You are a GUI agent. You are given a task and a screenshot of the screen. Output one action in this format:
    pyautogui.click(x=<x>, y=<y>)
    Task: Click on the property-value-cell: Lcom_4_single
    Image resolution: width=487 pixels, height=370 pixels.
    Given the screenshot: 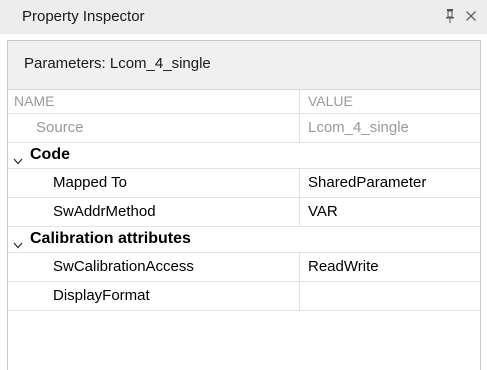 What is the action you would take?
    pyautogui.click(x=390, y=128)
    